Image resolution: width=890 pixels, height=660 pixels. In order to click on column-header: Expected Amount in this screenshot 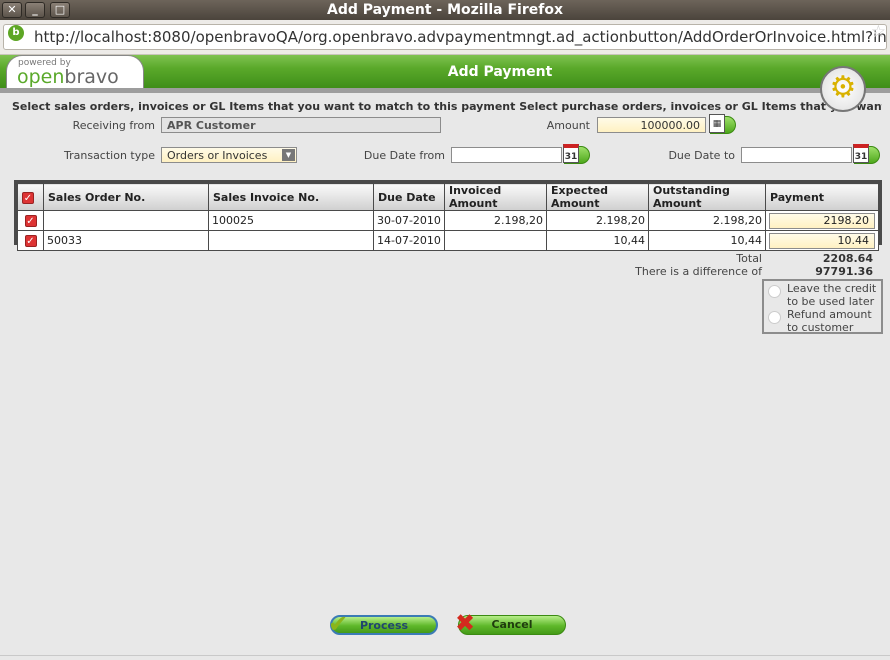, I will do `click(597, 197)`.